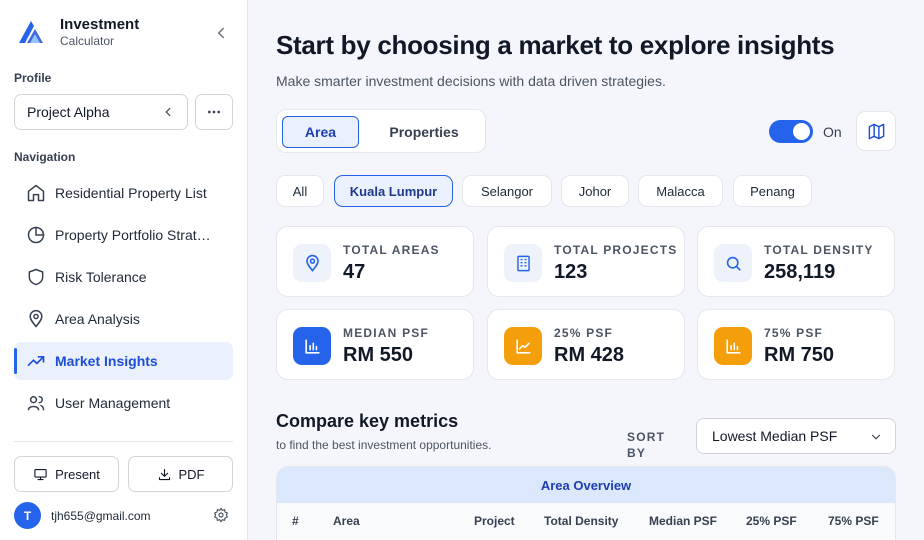  Describe the element at coordinates (800, 272) in the screenshot. I see `stat-value: 258,119` at that location.